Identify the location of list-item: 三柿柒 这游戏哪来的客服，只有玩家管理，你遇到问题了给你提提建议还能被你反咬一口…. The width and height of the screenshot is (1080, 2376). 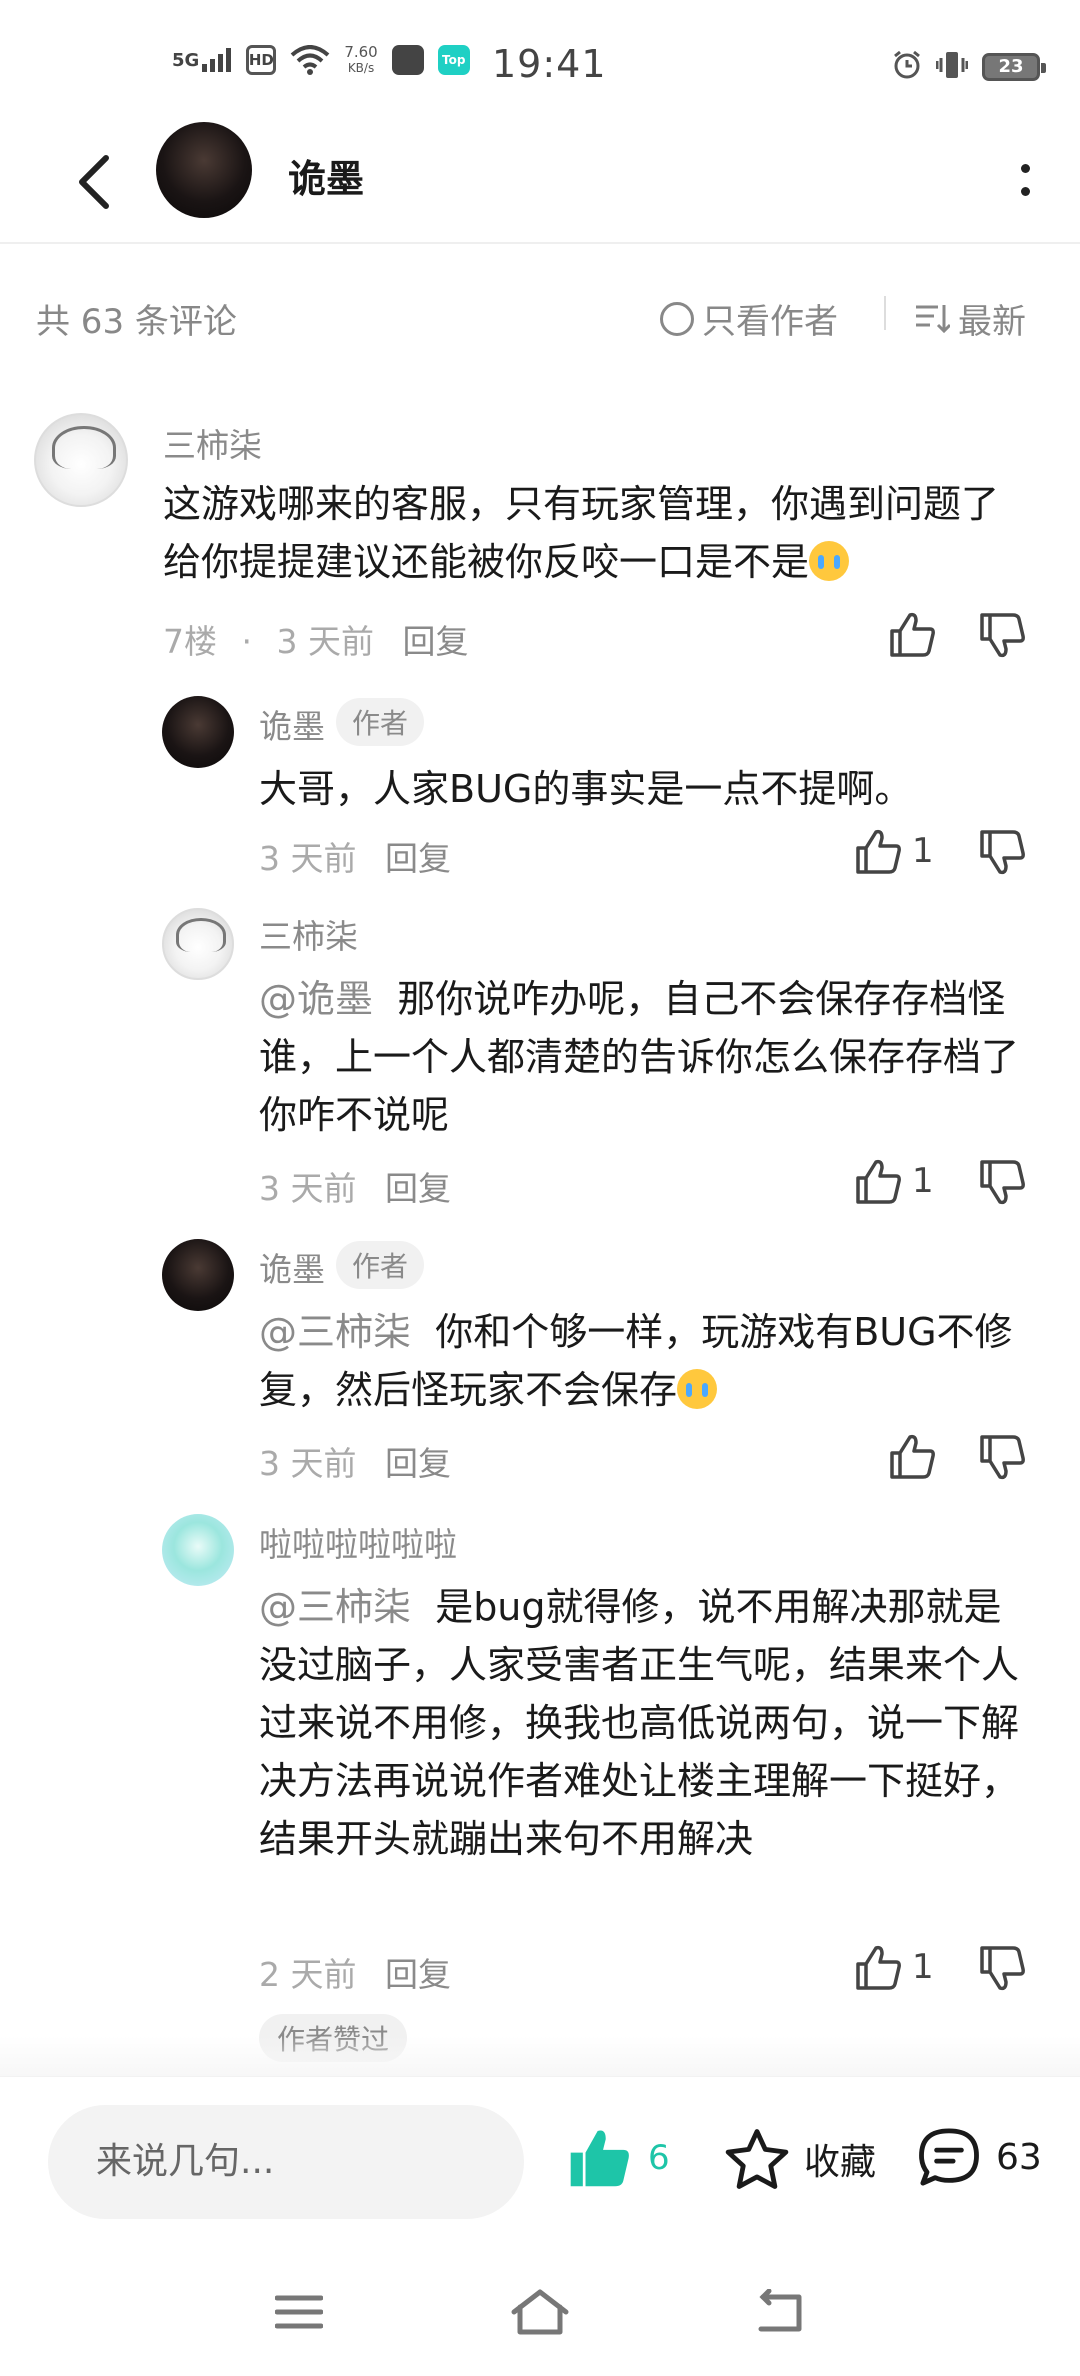
(540, 535).